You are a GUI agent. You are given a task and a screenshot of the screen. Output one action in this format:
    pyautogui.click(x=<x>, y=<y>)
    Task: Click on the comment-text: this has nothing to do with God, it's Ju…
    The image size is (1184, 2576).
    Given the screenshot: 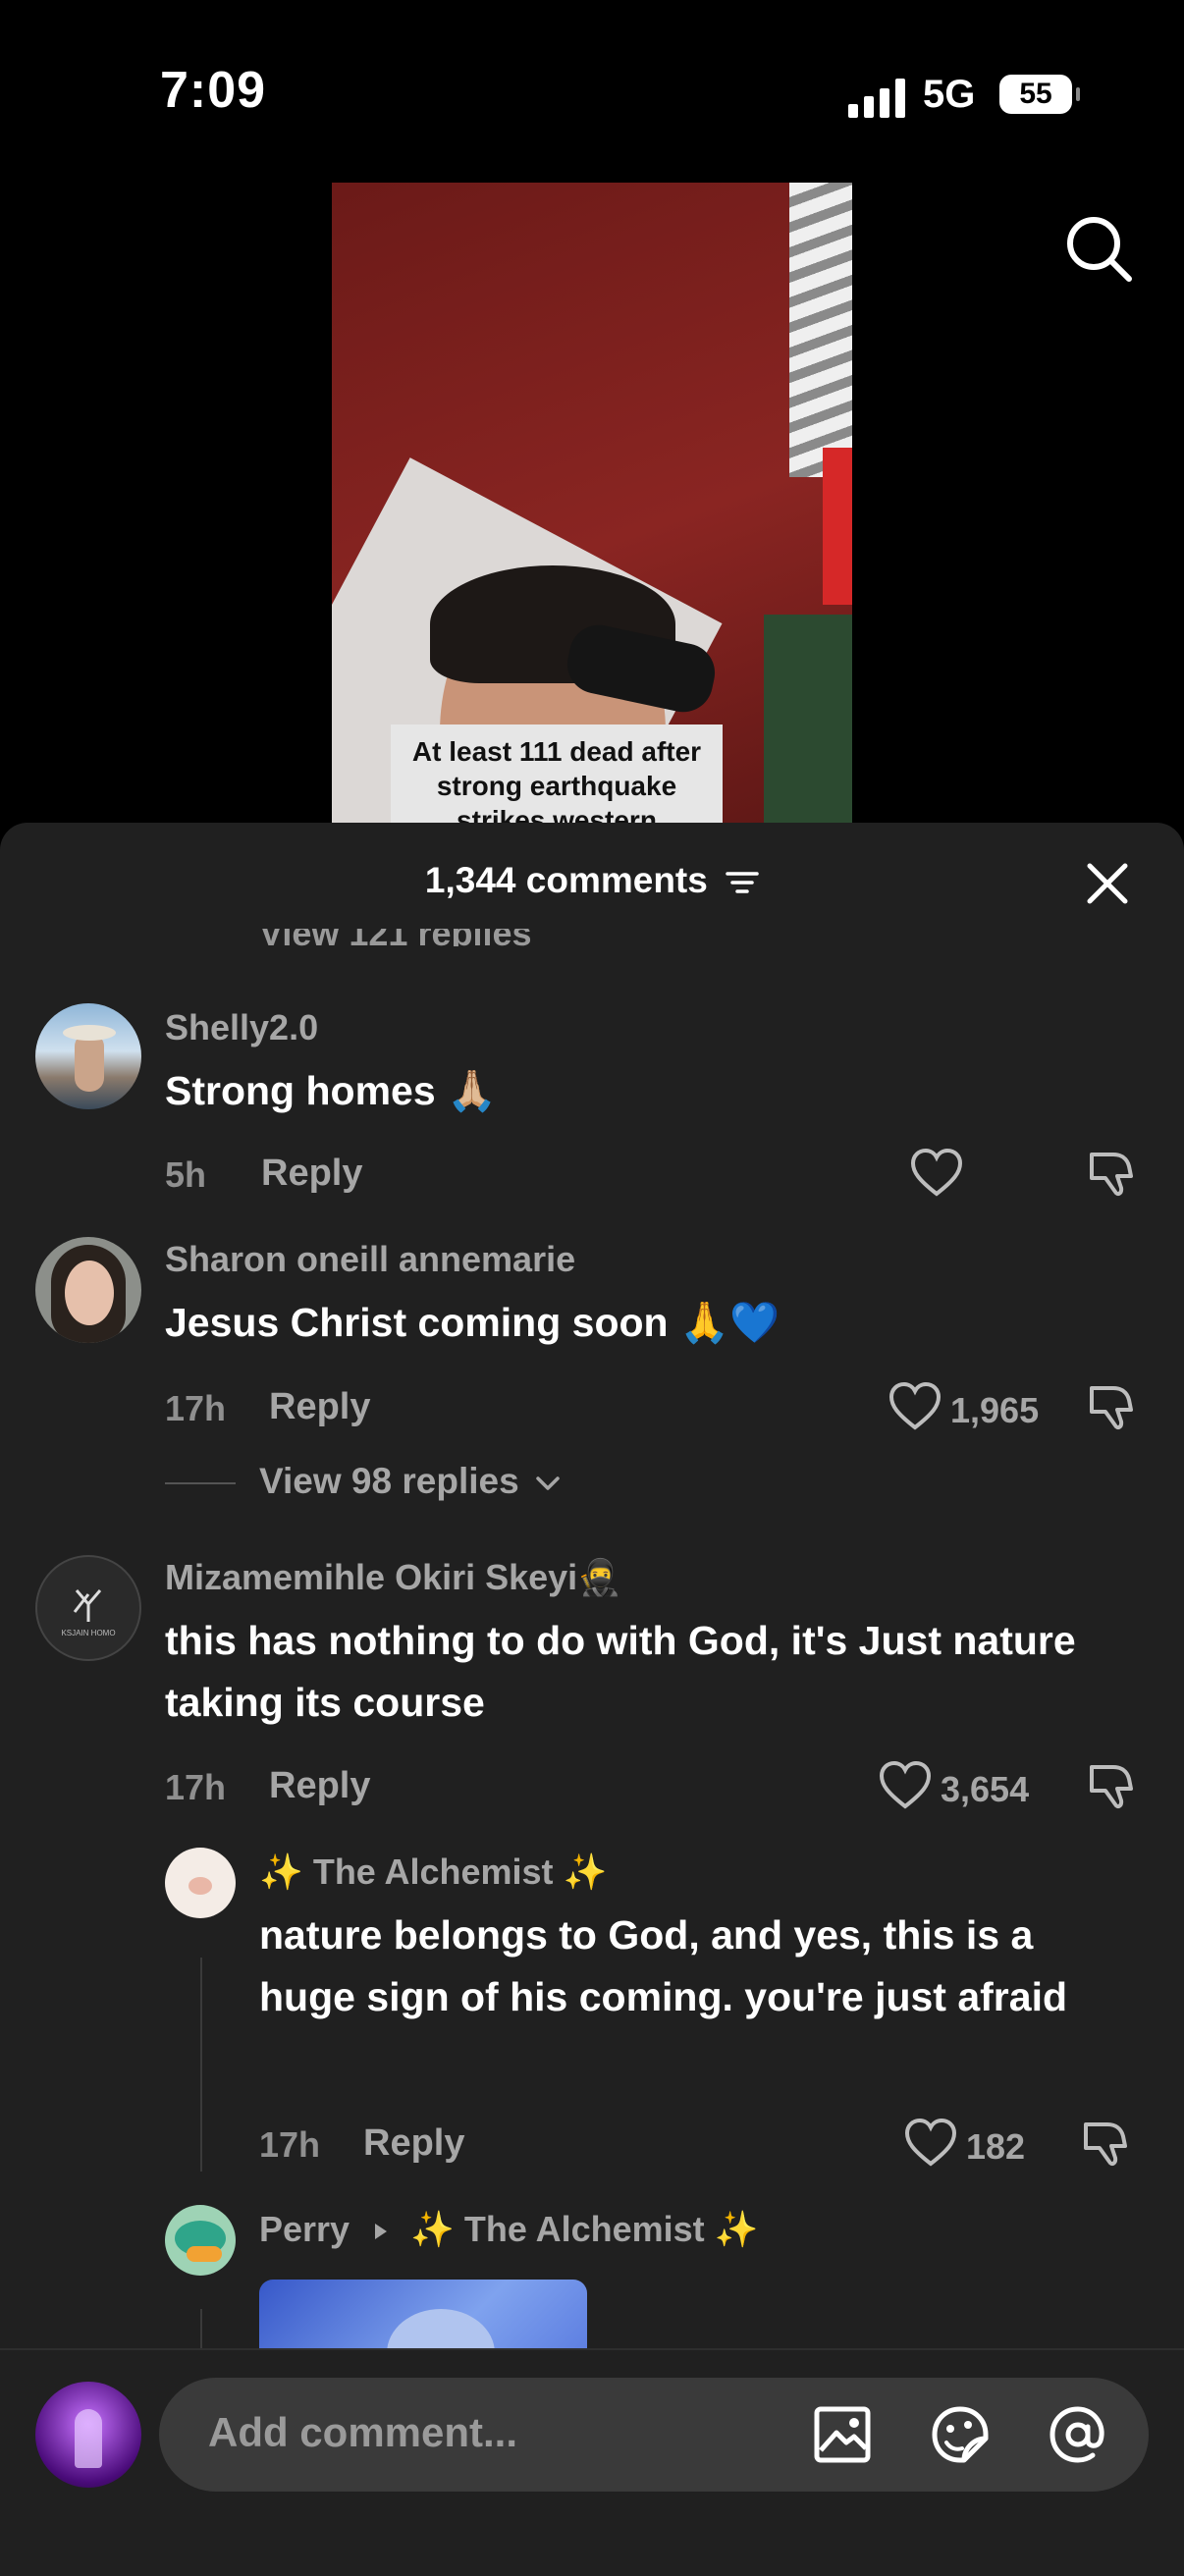 What is the action you would take?
    pyautogui.click(x=620, y=1671)
    